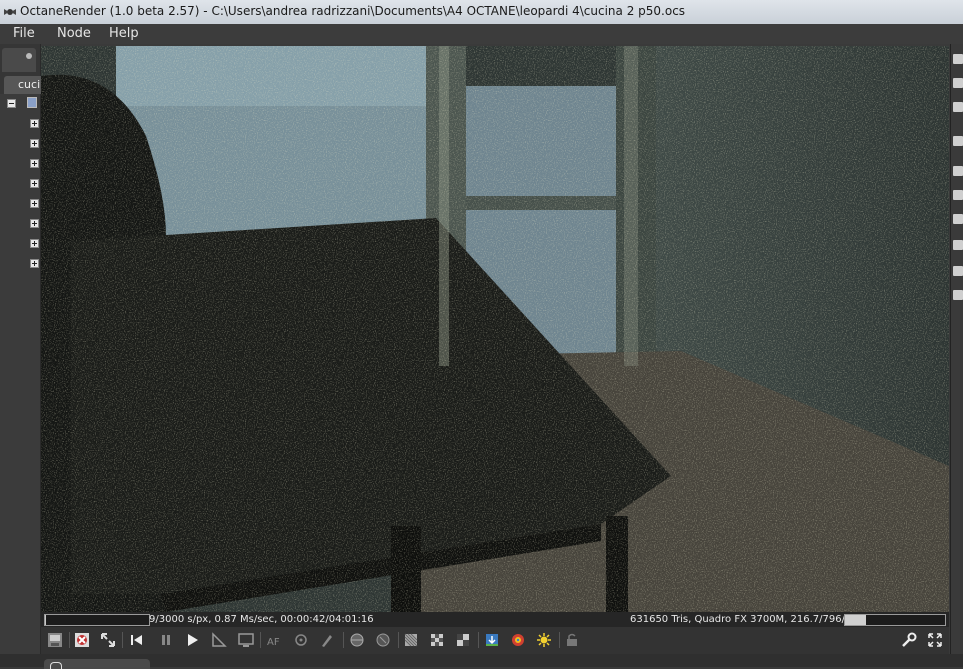 The height and width of the screenshot is (669, 963). What do you see at coordinates (481, 34) in the screenshot?
I see `menu-bar: File Node Help` at bounding box center [481, 34].